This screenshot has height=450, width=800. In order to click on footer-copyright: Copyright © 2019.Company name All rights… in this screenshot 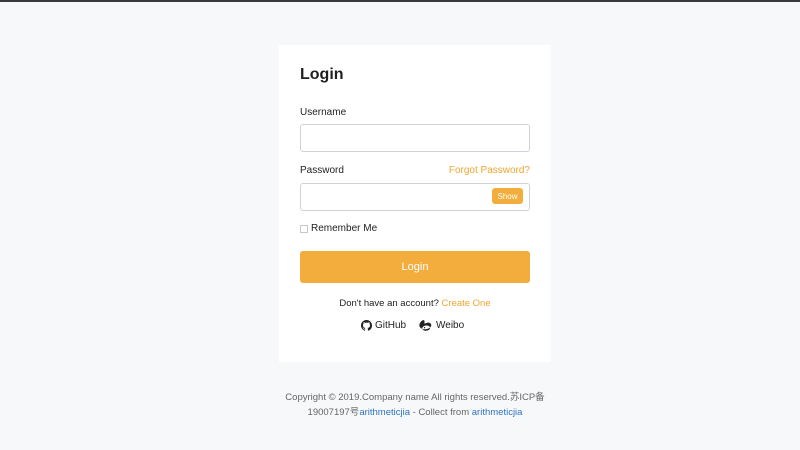, I will do `click(415, 397)`.